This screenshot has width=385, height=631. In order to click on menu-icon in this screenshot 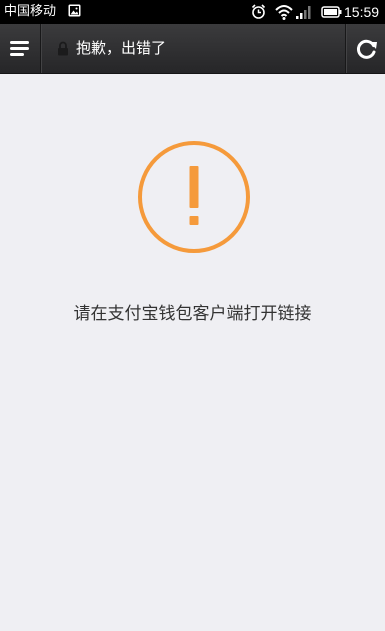, I will do `click(19, 48)`.